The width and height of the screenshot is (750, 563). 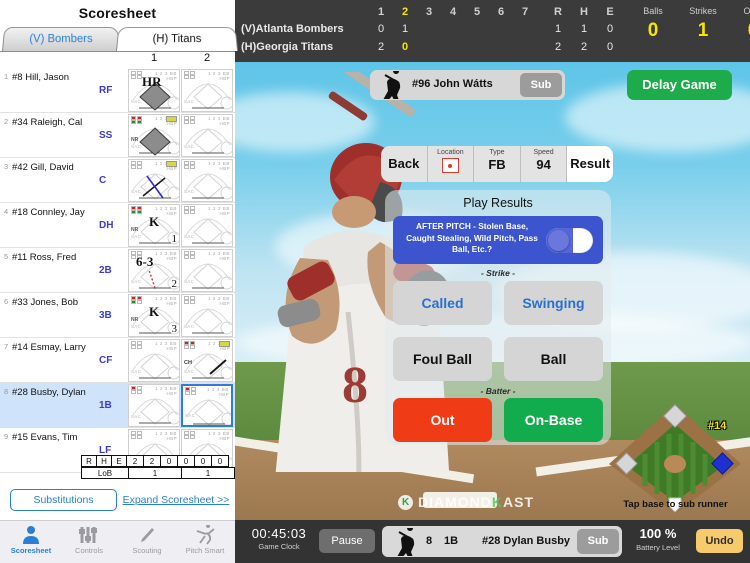 What do you see at coordinates (544, 164) in the screenshot?
I see `pitch-speed-field: Speed 94` at bounding box center [544, 164].